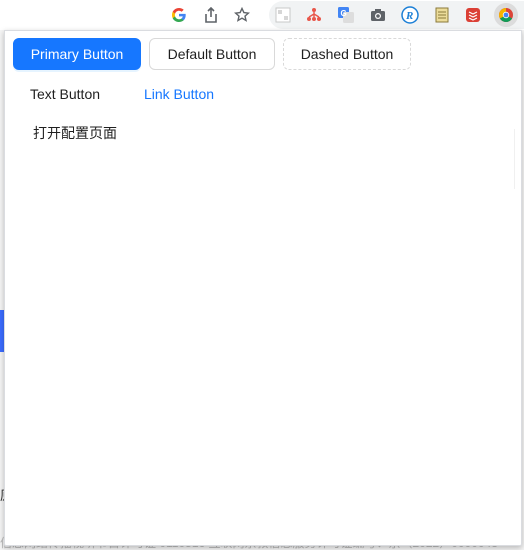  What do you see at coordinates (506, 15) in the screenshot?
I see `chrome-icon` at bounding box center [506, 15].